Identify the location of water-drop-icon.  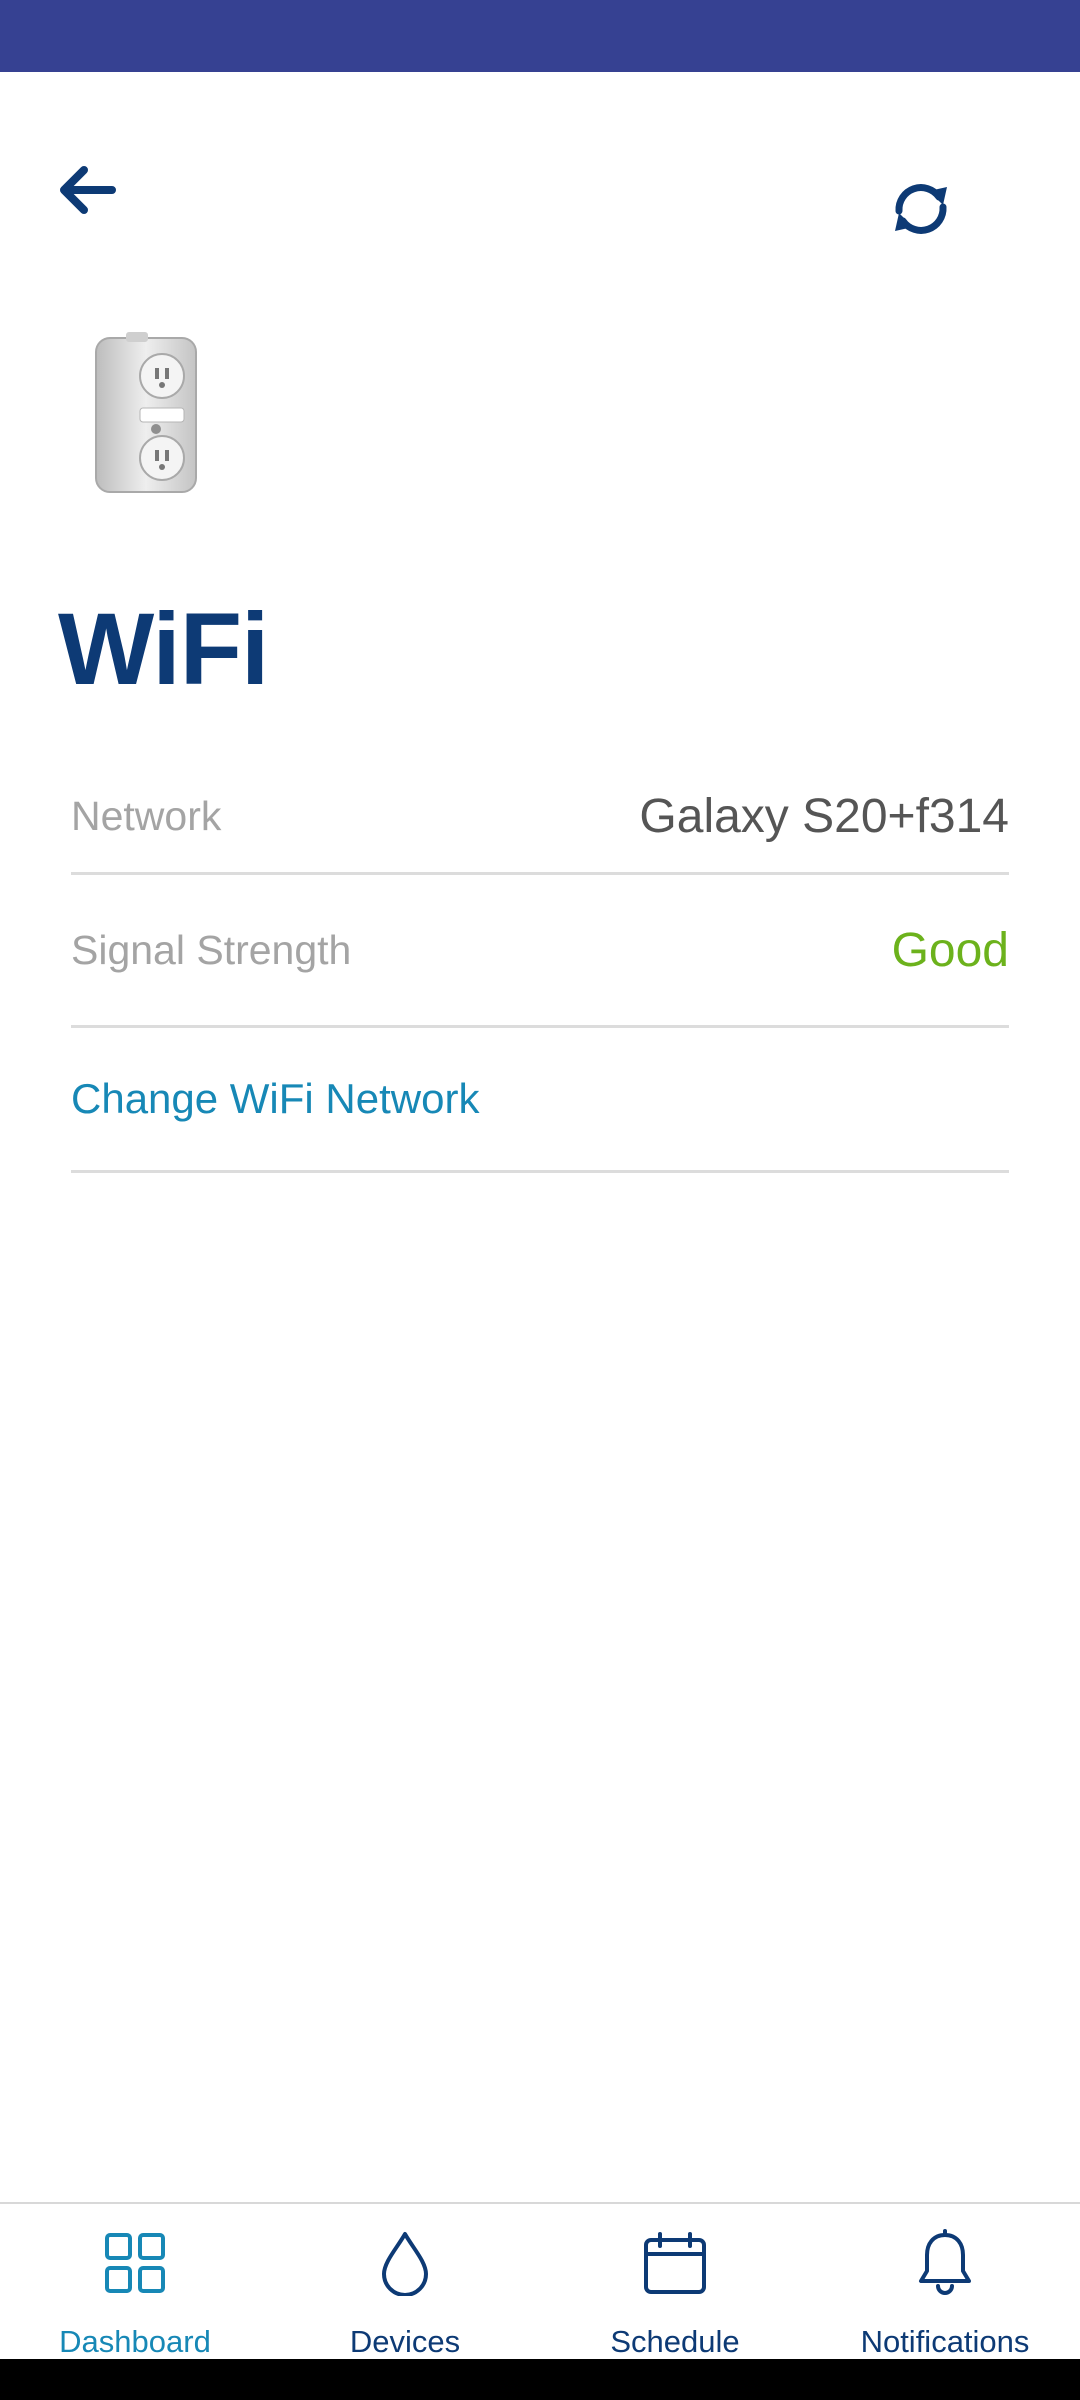
(405, 2263).